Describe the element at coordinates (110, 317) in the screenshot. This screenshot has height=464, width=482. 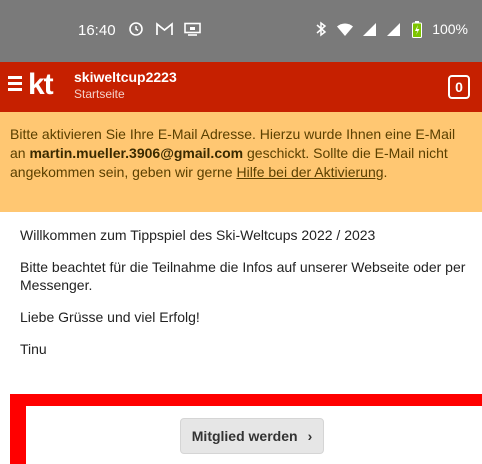
I see `greeting-text: Liebe Grüsse und viel Erfolg!` at that location.